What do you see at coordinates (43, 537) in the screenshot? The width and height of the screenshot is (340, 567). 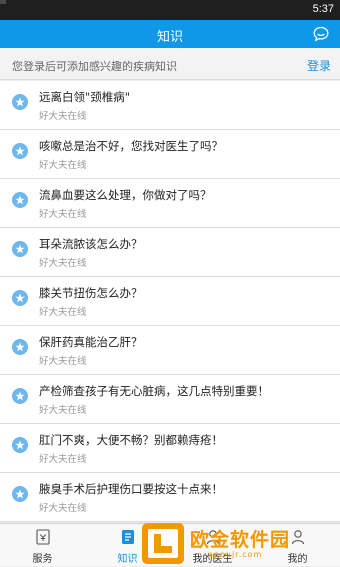 I see `service-icon` at bounding box center [43, 537].